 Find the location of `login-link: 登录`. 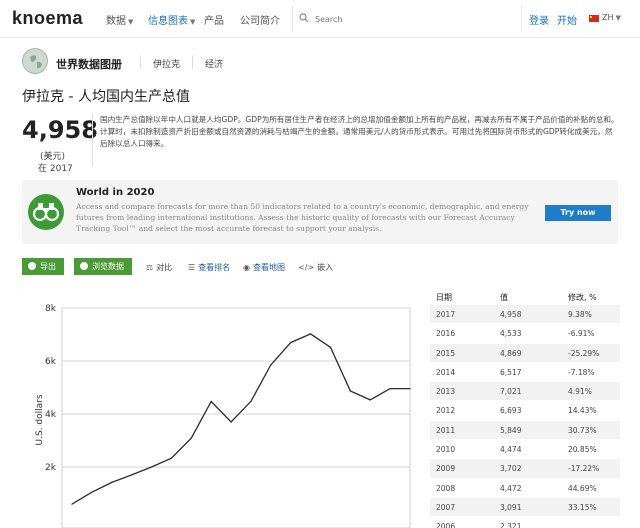

login-link: 登录 is located at coordinates (539, 19).